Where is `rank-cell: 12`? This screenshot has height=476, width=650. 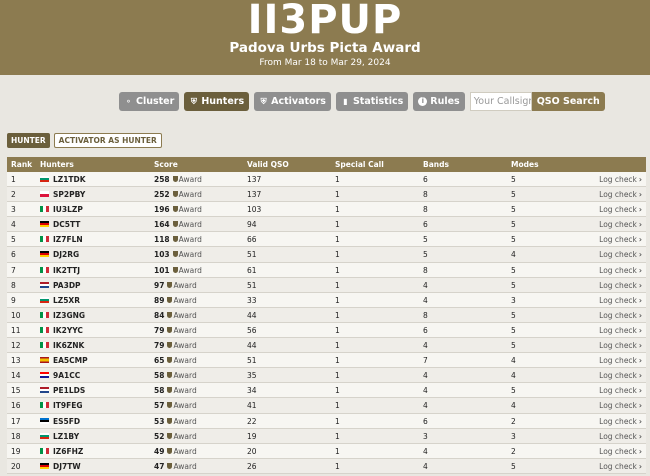
rank-cell: 12 is located at coordinates (16, 346).